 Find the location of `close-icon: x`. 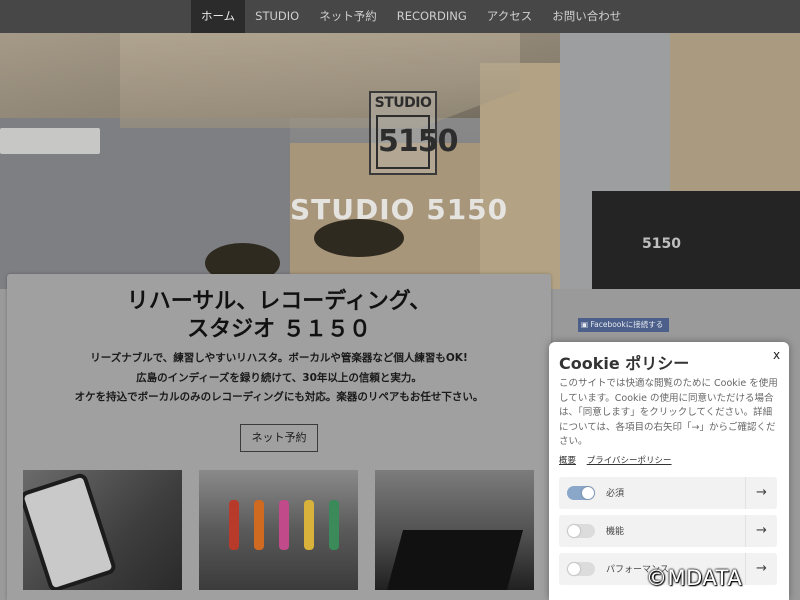

close-icon: x is located at coordinates (776, 355).